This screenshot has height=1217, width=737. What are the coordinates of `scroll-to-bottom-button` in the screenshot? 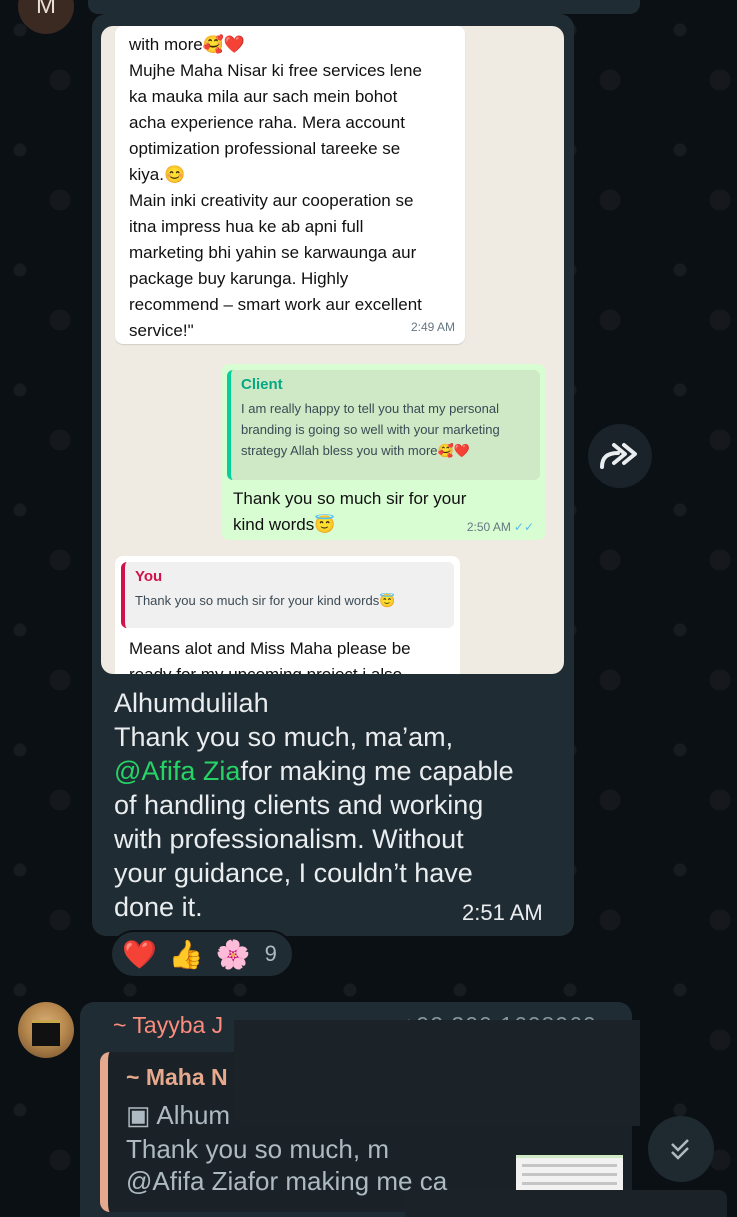 It's located at (681, 1149).